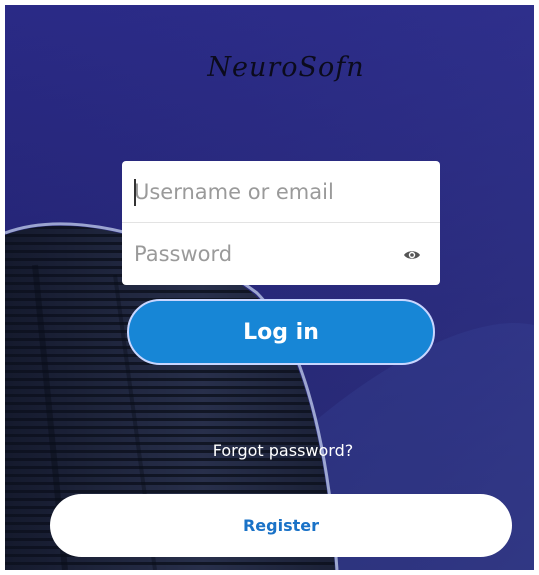 The image size is (539, 575). What do you see at coordinates (281, 254) in the screenshot?
I see `password-input` at bounding box center [281, 254].